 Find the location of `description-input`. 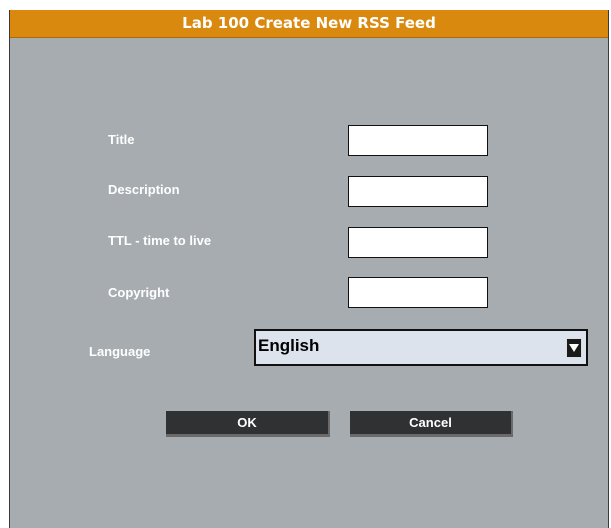

description-input is located at coordinates (418, 191).